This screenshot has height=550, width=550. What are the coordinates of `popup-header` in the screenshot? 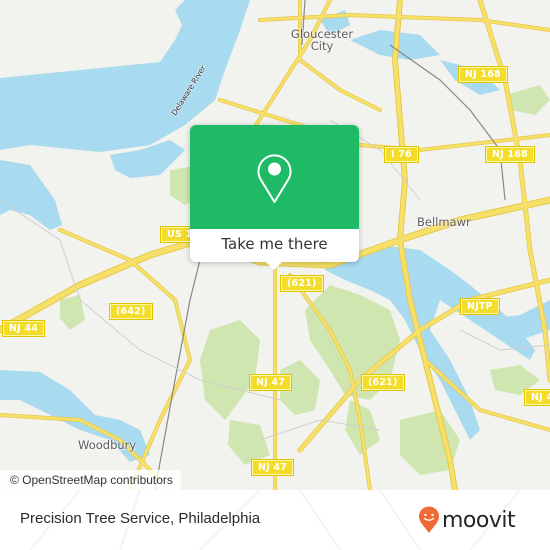 It's located at (274, 177).